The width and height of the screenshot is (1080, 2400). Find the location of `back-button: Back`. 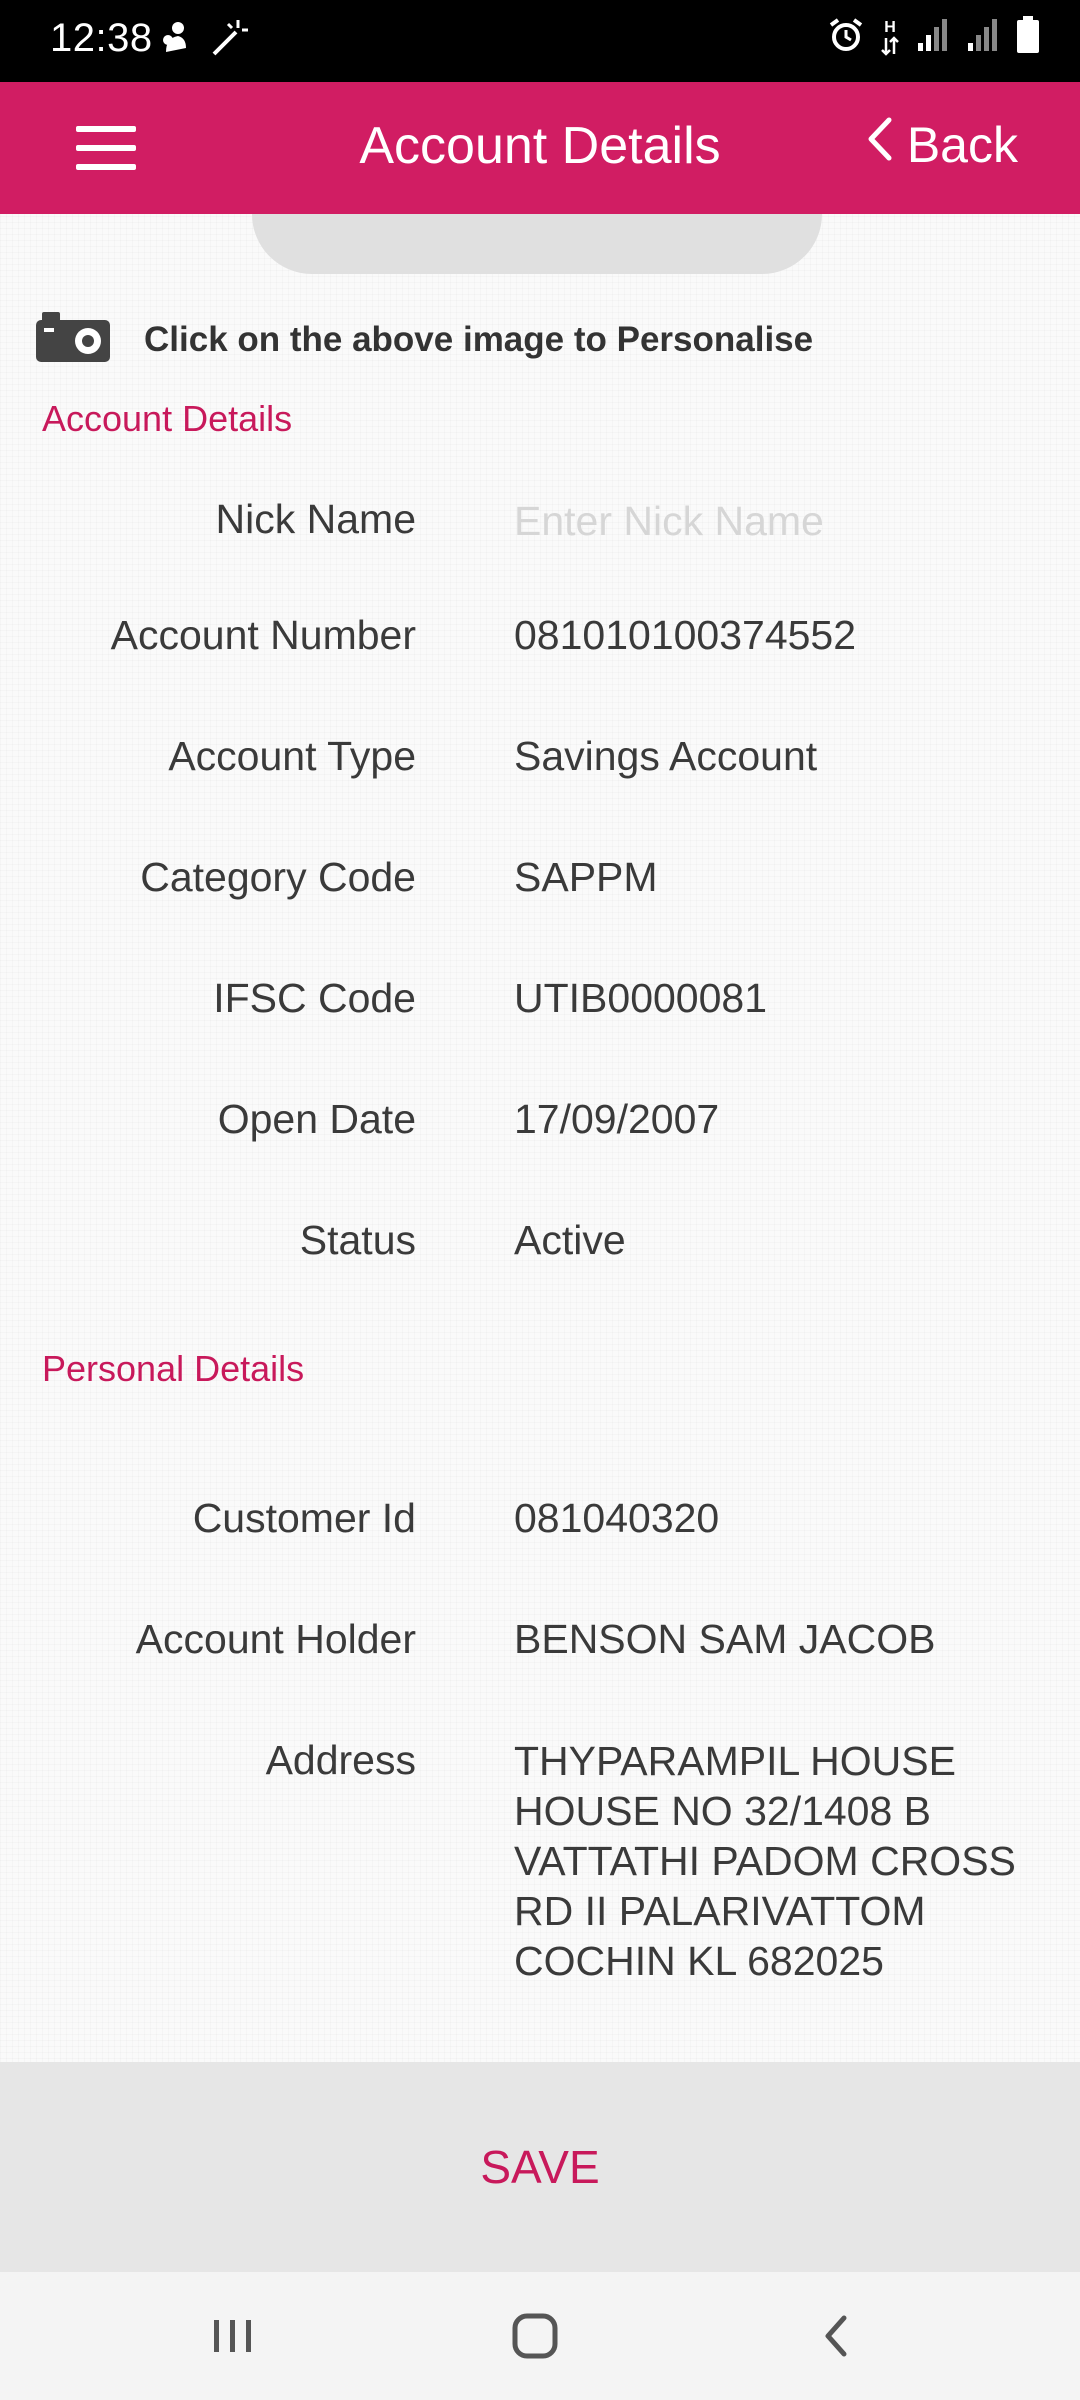

back-button: Back is located at coordinates (942, 145).